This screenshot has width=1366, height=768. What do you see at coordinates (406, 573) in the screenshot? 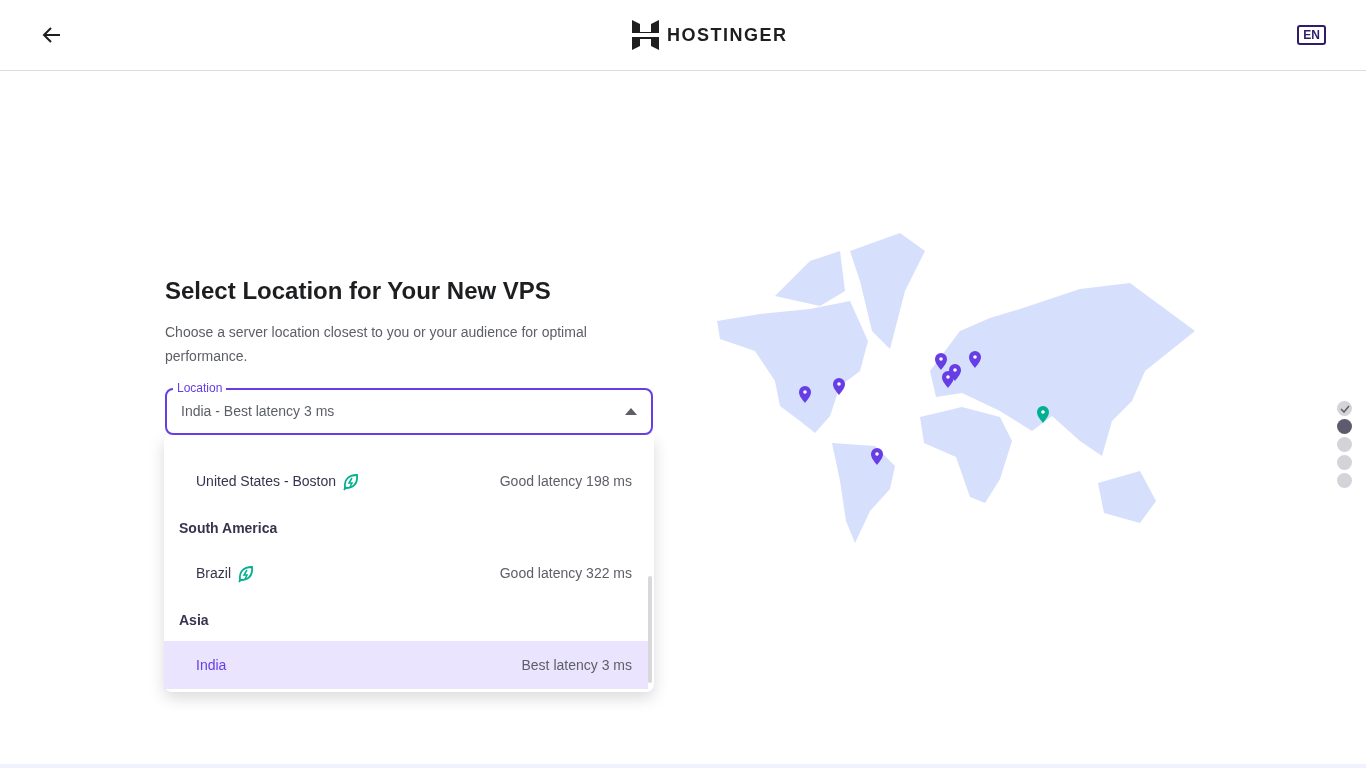
I see `location-option: Brazil Good latency 322 ms` at bounding box center [406, 573].